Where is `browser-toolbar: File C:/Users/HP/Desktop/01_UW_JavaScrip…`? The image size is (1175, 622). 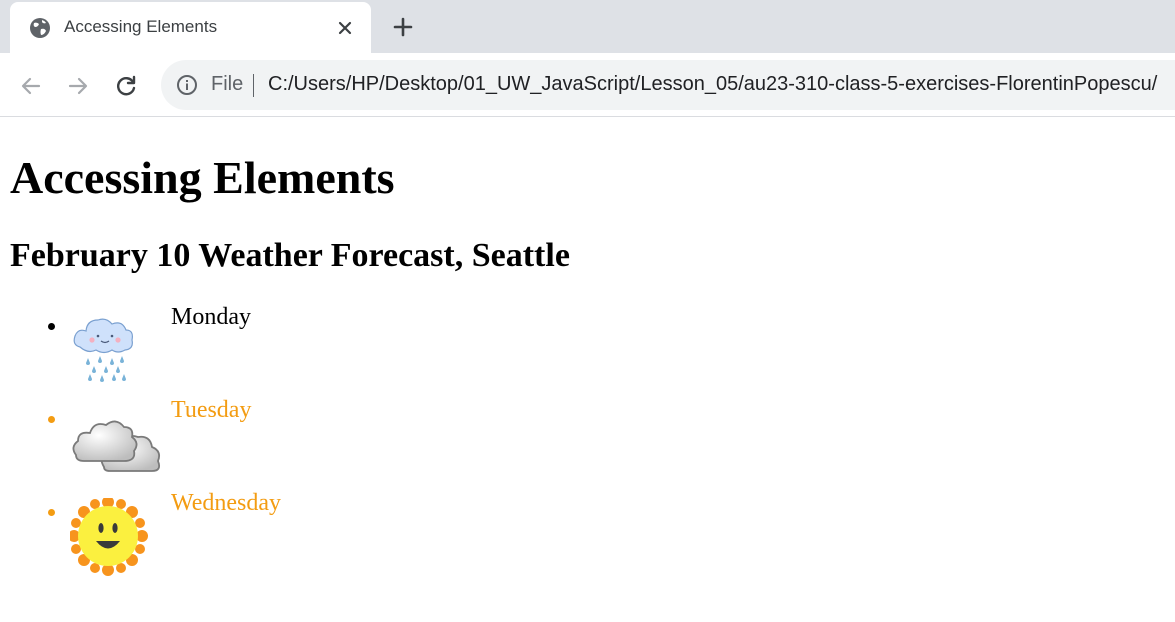
browser-toolbar: File C:/Users/HP/Desktop/01_UW_JavaScrip… is located at coordinates (587, 85).